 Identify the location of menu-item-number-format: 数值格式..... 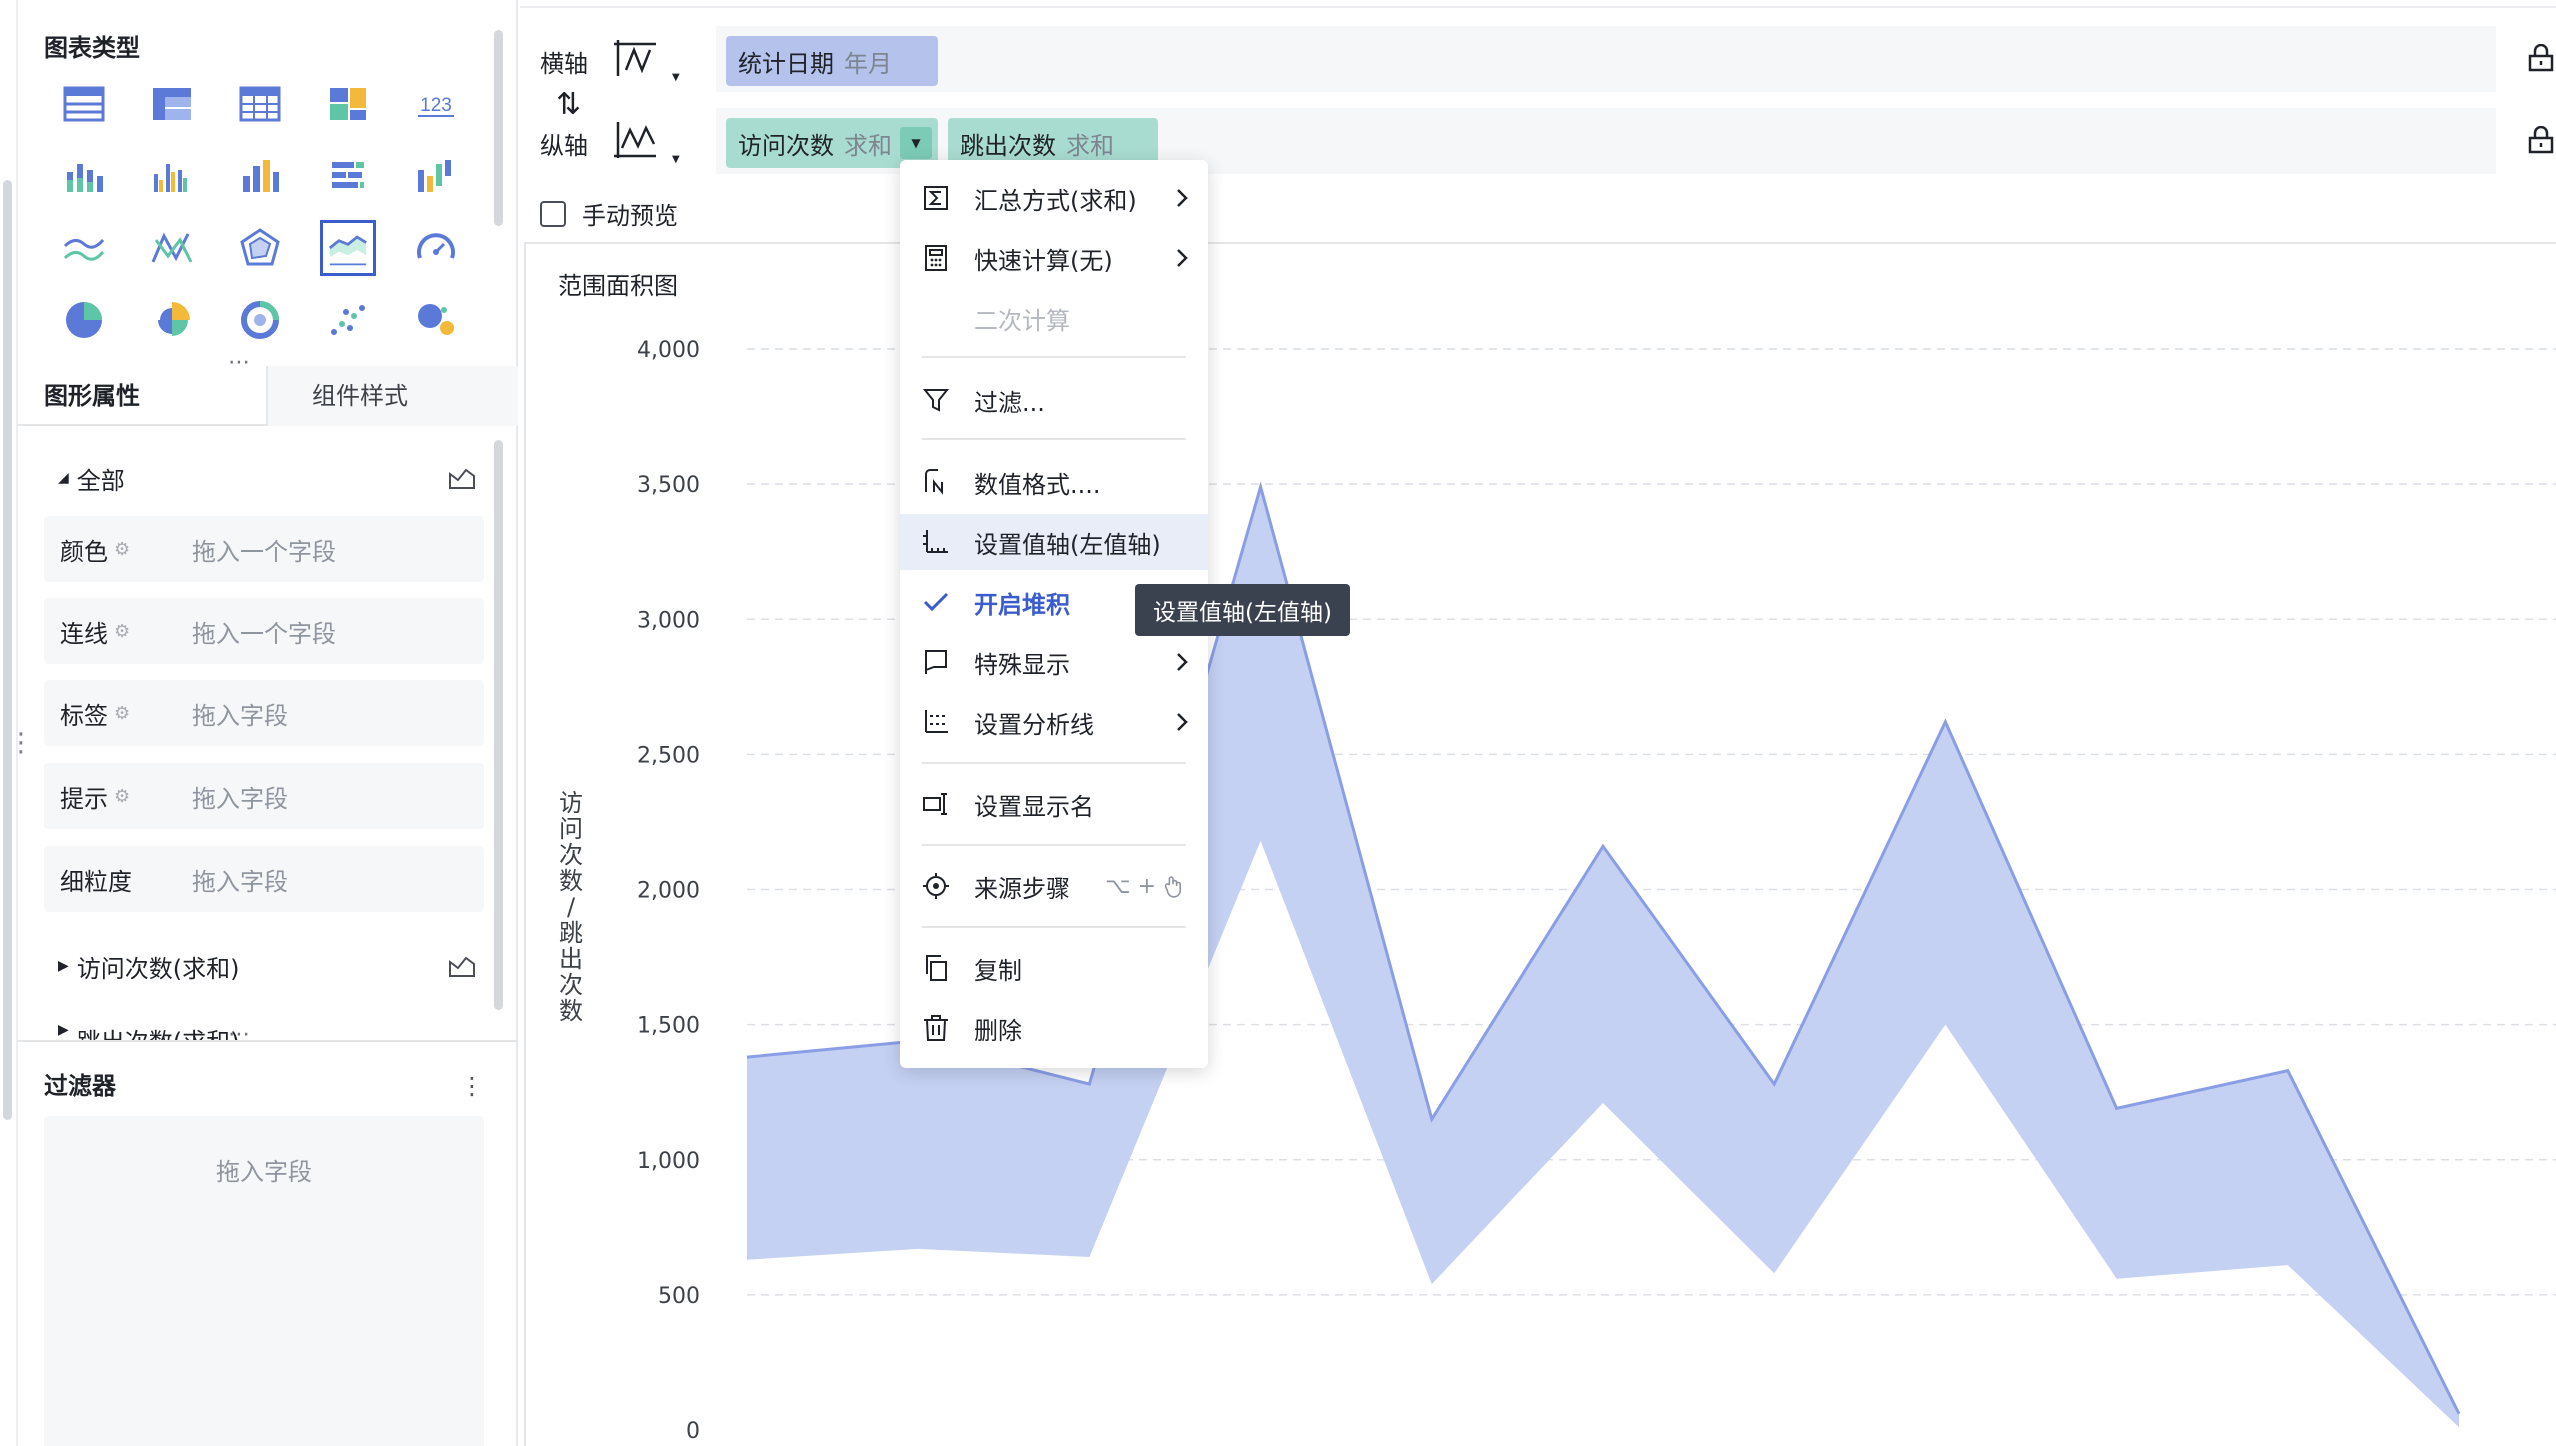
(1054, 482).